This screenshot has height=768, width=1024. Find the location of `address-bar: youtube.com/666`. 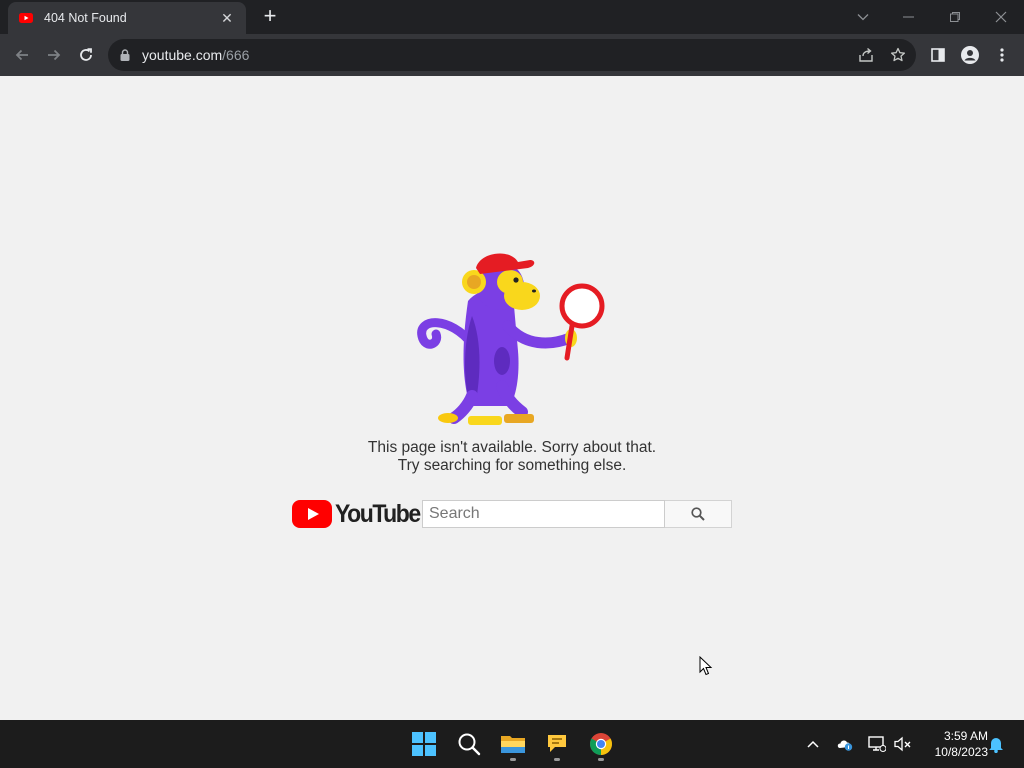

address-bar: youtube.com/666 is located at coordinates (512, 55).